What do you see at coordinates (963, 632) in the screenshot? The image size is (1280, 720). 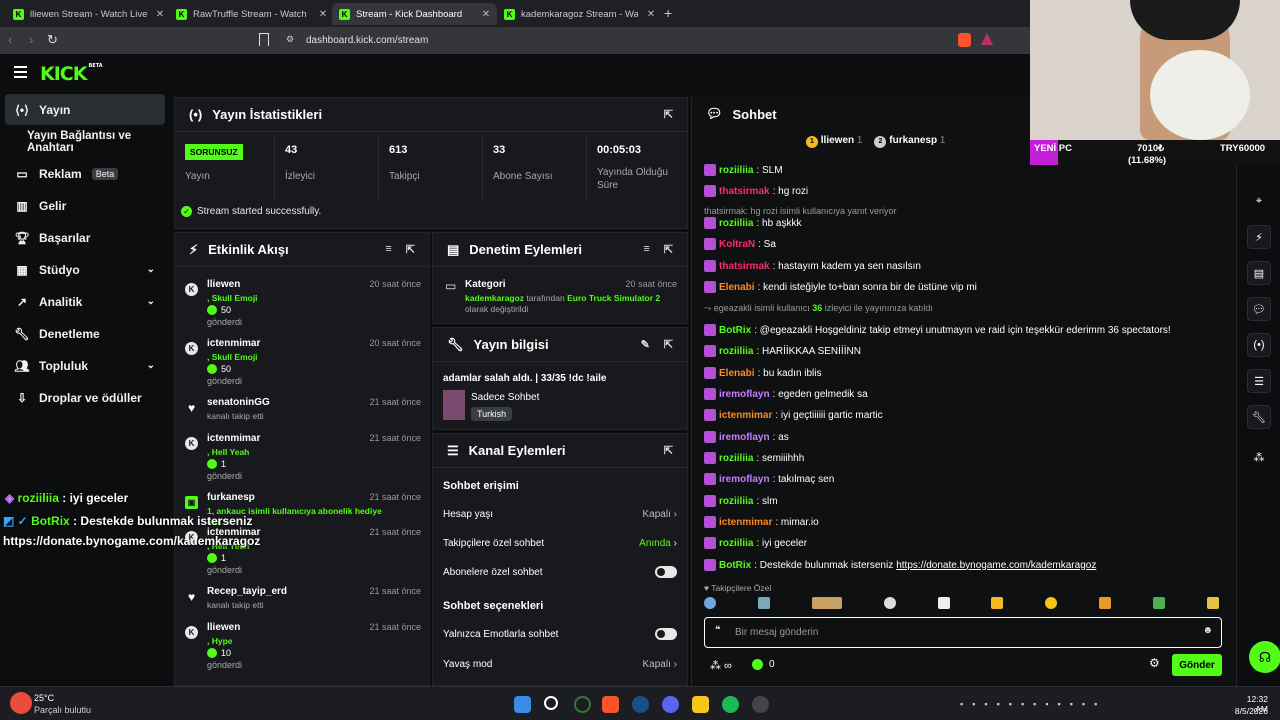 I see `chat-input: ❝ Bir mesaj gönderin ☻` at bounding box center [963, 632].